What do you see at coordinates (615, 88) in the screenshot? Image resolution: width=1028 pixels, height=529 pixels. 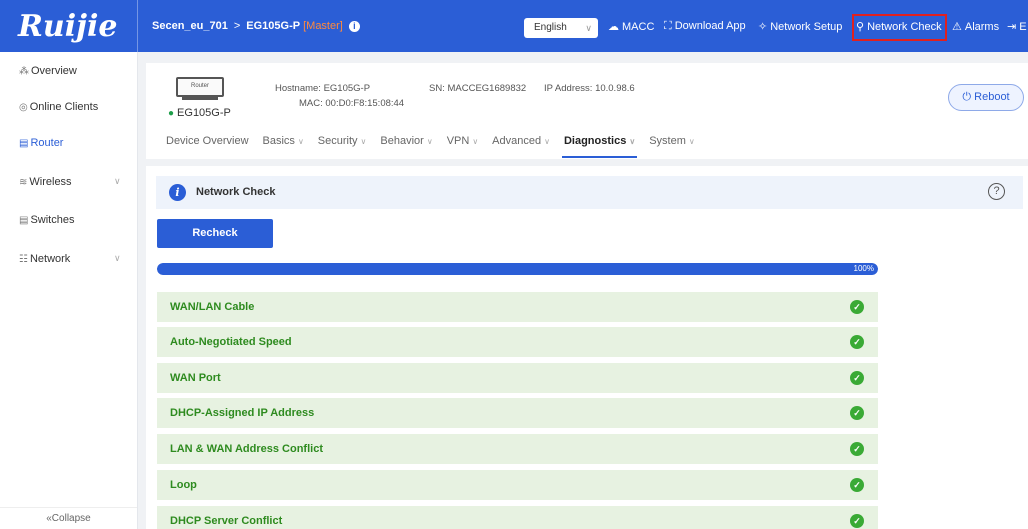 I see `ip-value: 10.0.98.6` at bounding box center [615, 88].